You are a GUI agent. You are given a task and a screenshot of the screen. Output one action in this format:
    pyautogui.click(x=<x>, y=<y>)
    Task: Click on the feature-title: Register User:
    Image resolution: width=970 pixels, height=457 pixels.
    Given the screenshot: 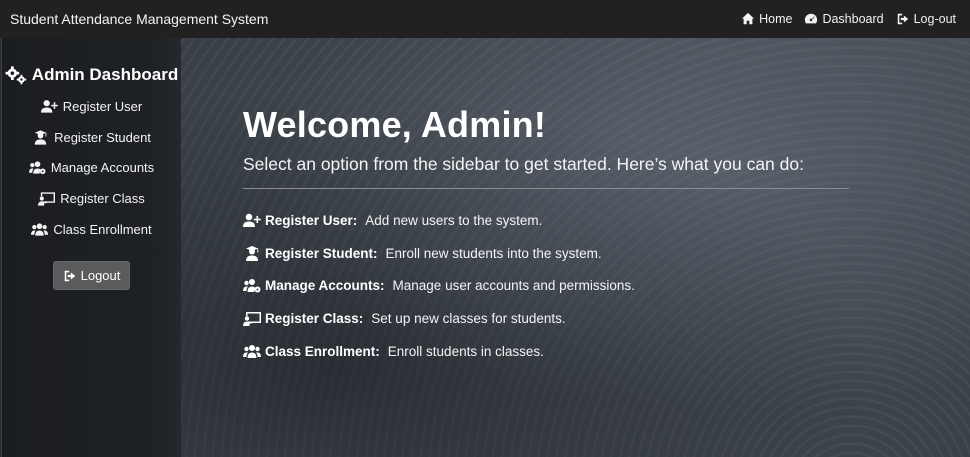 What is the action you would take?
    pyautogui.click(x=311, y=220)
    